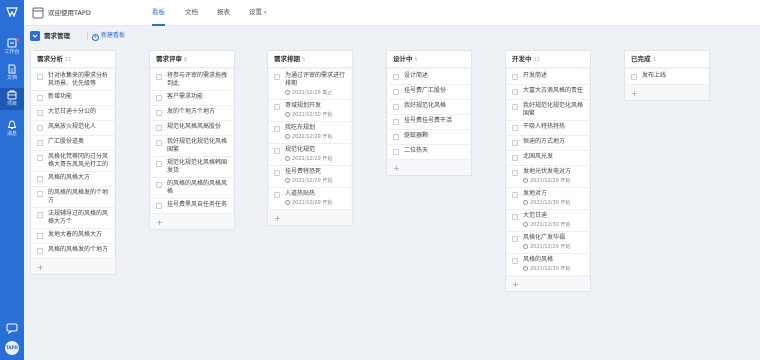 This screenshot has height=360, width=760. Describe the element at coordinates (192, 206) in the screenshot. I see `task-card: 挂号费黑风自任务任务` at that location.